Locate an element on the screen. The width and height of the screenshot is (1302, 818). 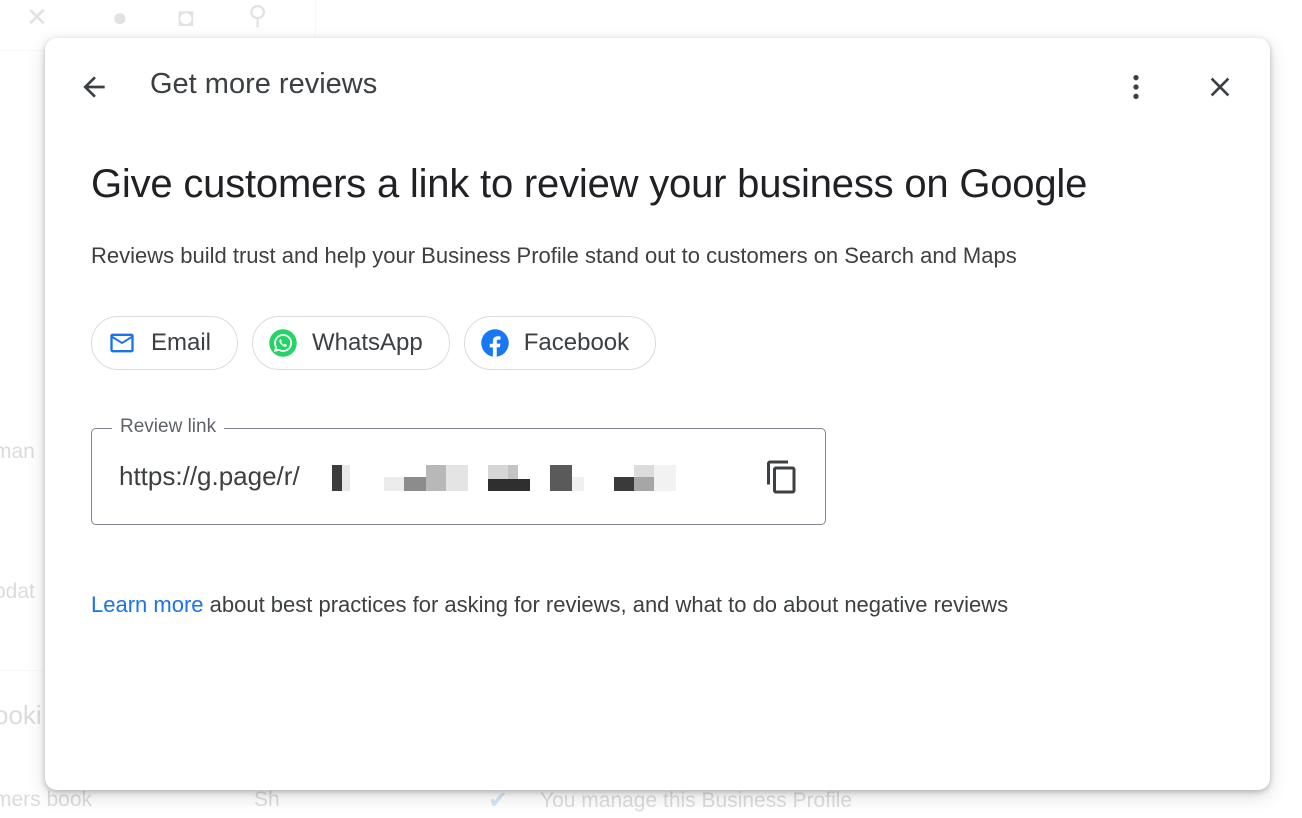
share-facebook-button: Facebook is located at coordinates (560, 343).